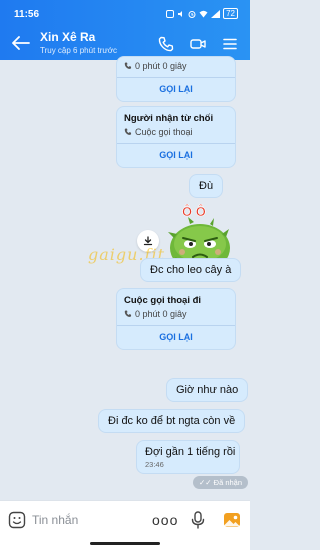 This screenshot has height=550, width=320. Describe the element at coordinates (216, 13) in the screenshot. I see `signal-icon` at that location.